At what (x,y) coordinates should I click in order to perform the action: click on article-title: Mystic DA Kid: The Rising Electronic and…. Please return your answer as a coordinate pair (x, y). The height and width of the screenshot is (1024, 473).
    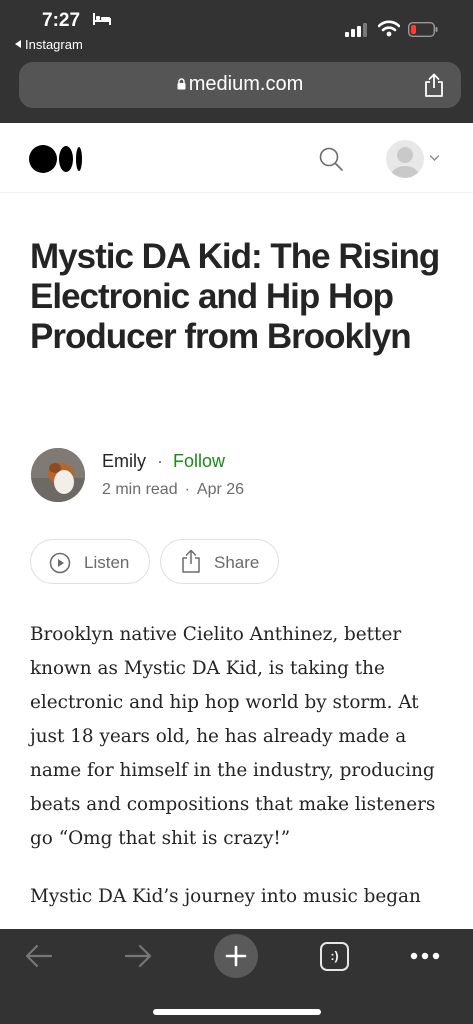
    Looking at the image, I should click on (235, 296).